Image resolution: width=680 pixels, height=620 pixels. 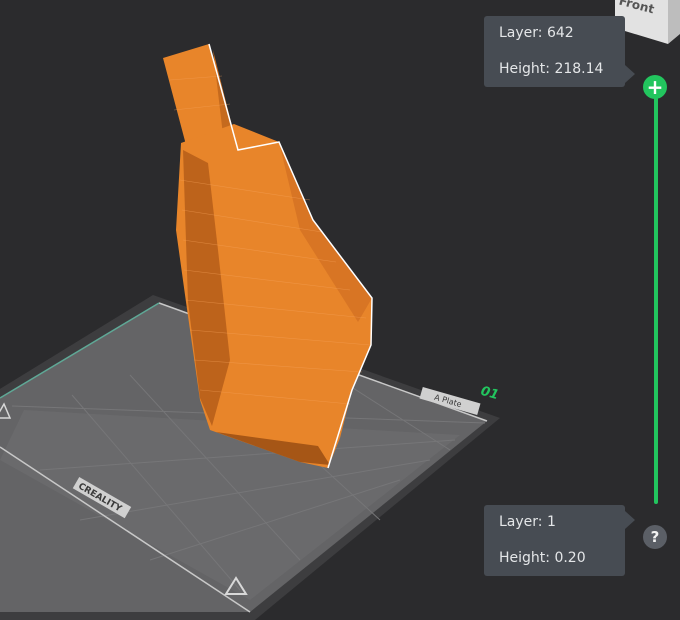 I want to click on top-layer-tooltip: Layer: 642 Height: 218.14, so click(x=559, y=51).